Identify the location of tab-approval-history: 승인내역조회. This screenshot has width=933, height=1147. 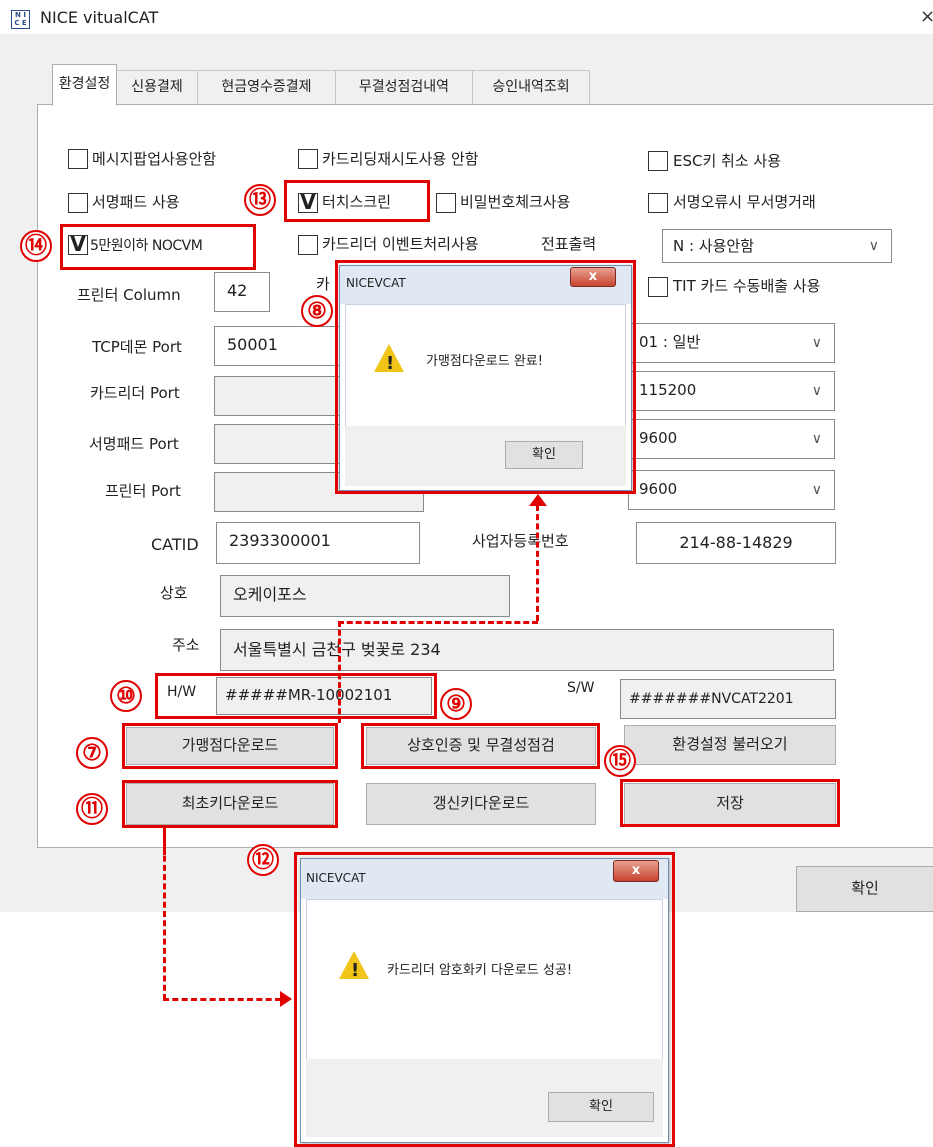
(531, 87).